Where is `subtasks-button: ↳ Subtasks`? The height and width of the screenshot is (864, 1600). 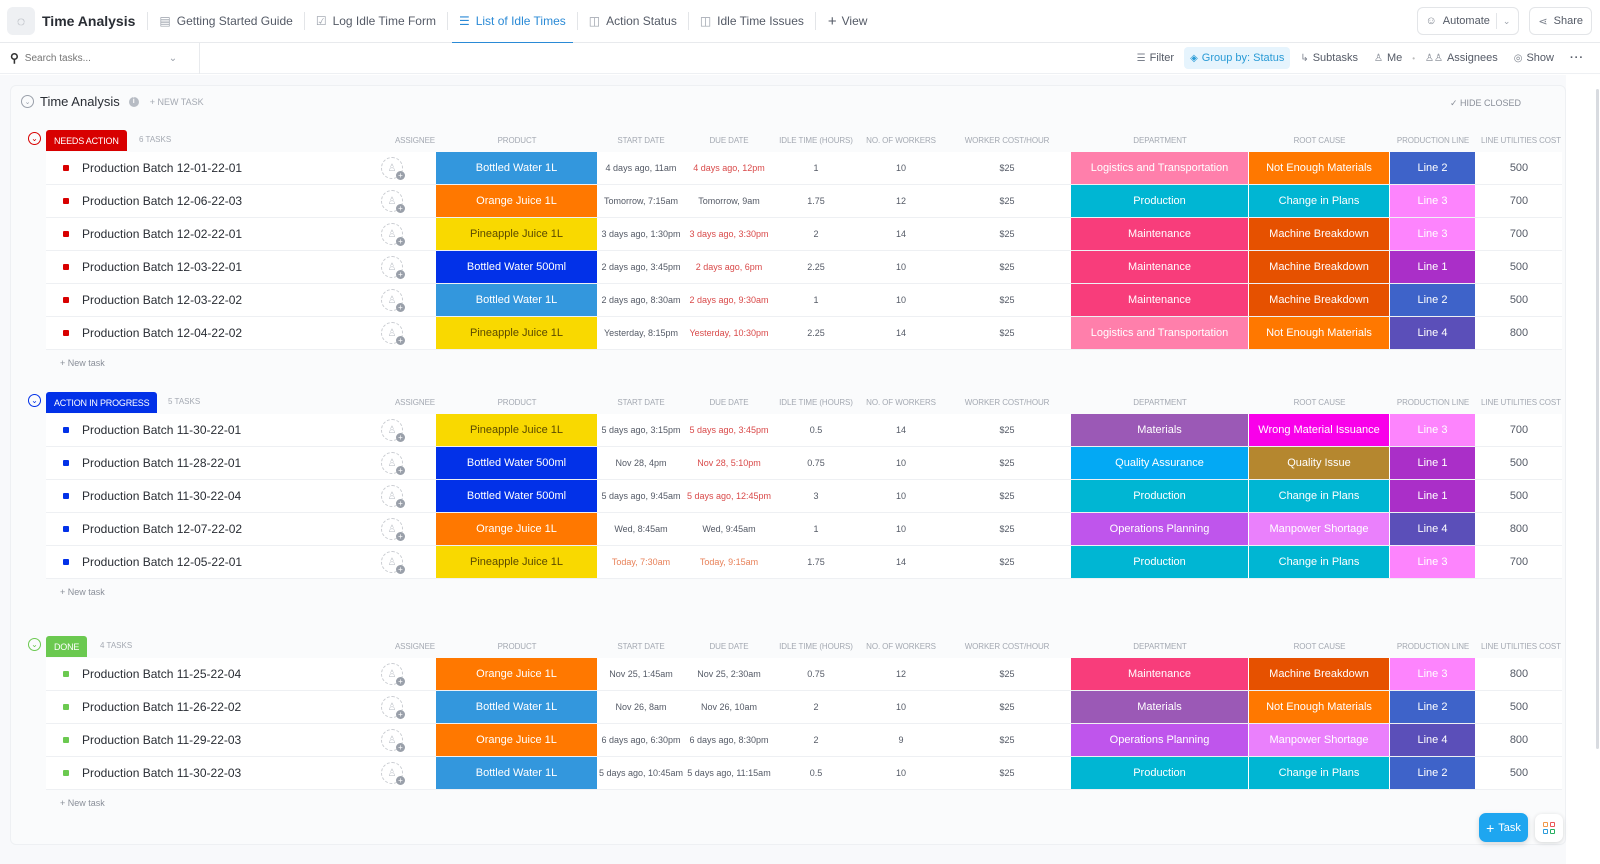
subtasks-button: ↳ Subtasks is located at coordinates (1329, 58).